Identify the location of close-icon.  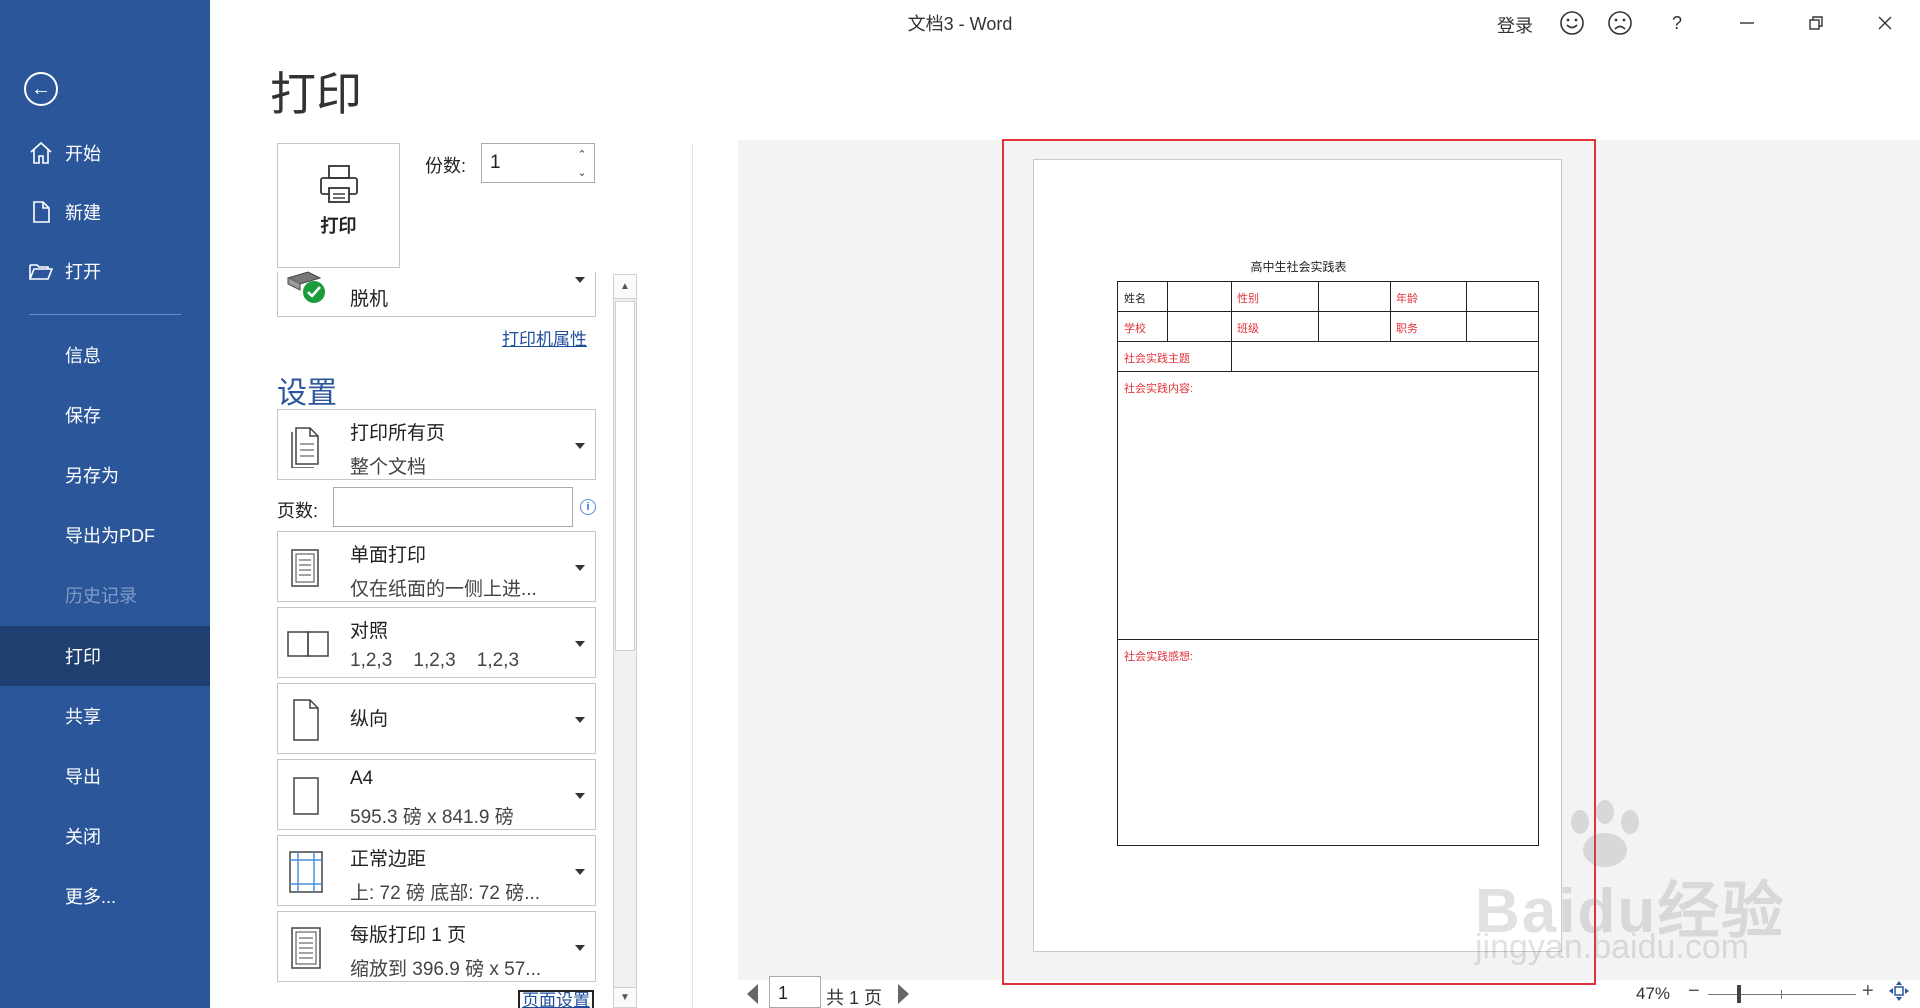
(1885, 23).